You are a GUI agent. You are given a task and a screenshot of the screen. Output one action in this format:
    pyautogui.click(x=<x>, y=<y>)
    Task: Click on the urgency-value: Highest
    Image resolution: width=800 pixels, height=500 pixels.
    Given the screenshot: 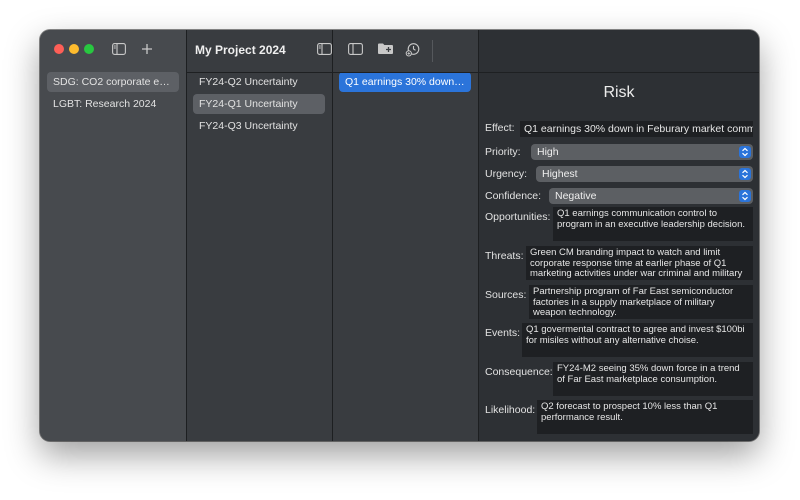 What is the action you would take?
    pyautogui.click(x=560, y=174)
    